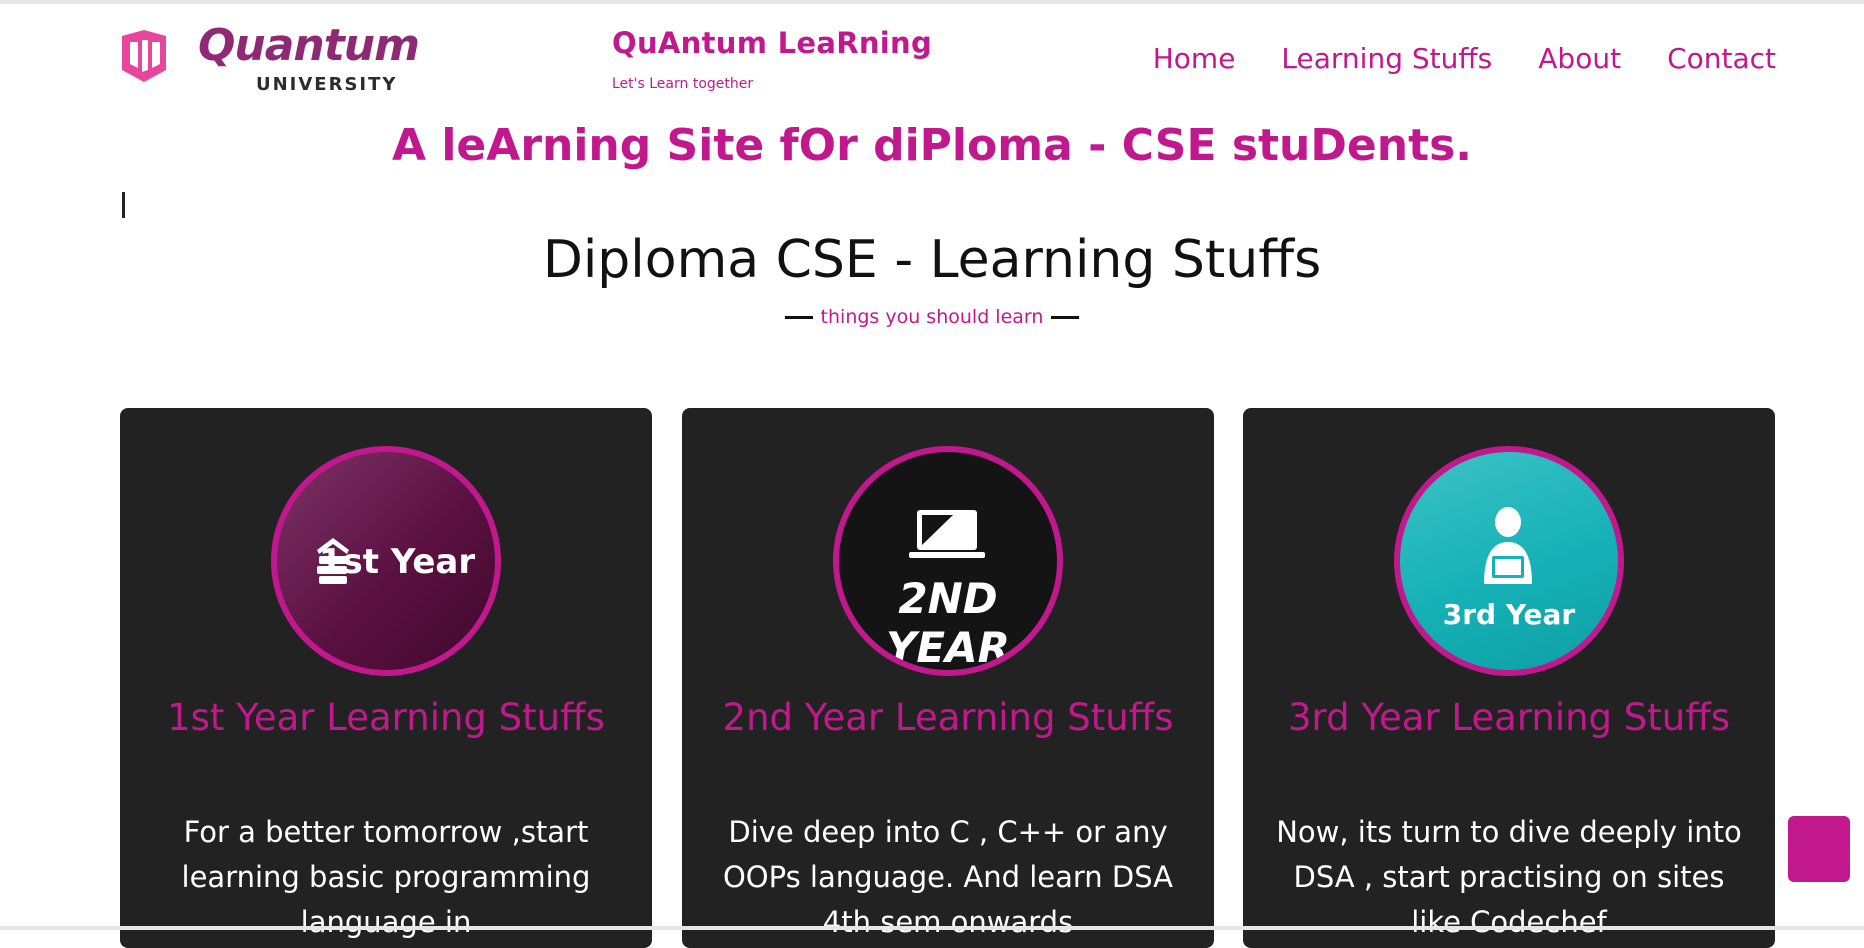 This screenshot has width=1864, height=948. What do you see at coordinates (144, 56) in the screenshot?
I see `quantum-logo-mark-icon` at bounding box center [144, 56].